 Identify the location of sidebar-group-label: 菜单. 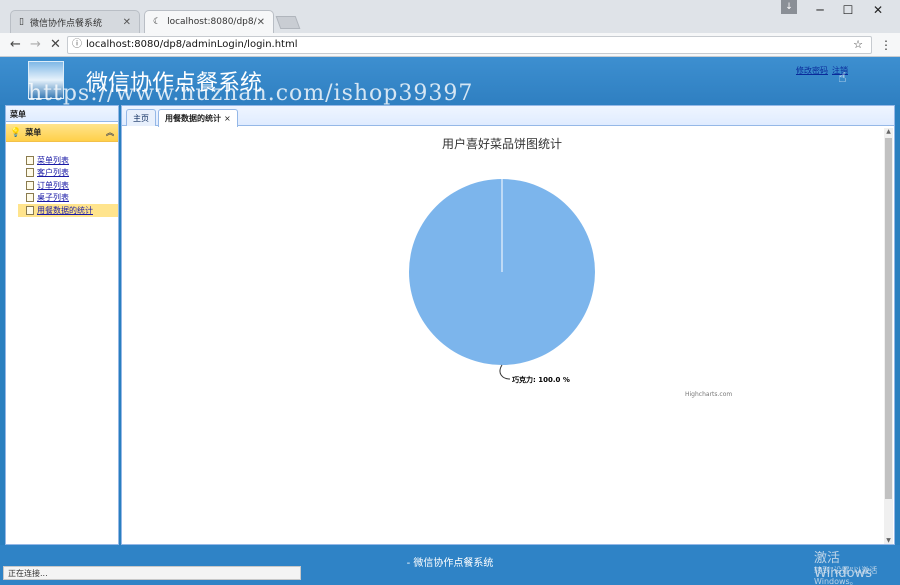
(33, 132).